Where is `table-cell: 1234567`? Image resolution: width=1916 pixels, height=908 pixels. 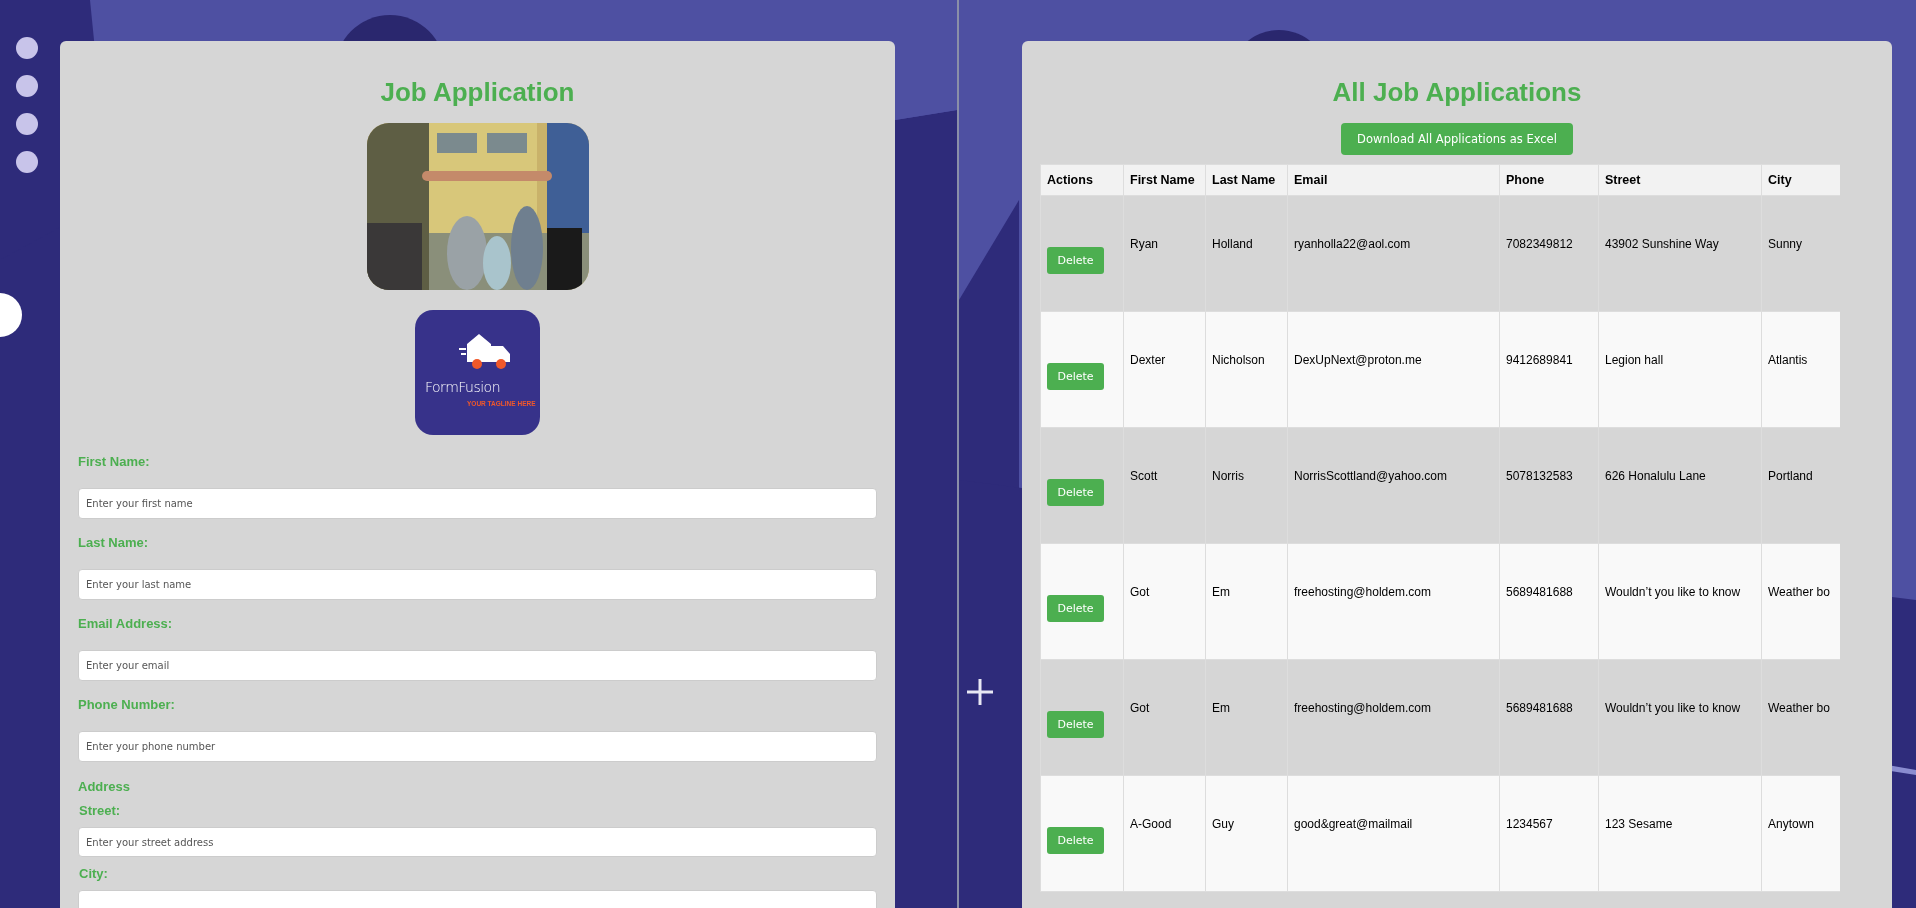 table-cell: 1234567 is located at coordinates (1529, 824).